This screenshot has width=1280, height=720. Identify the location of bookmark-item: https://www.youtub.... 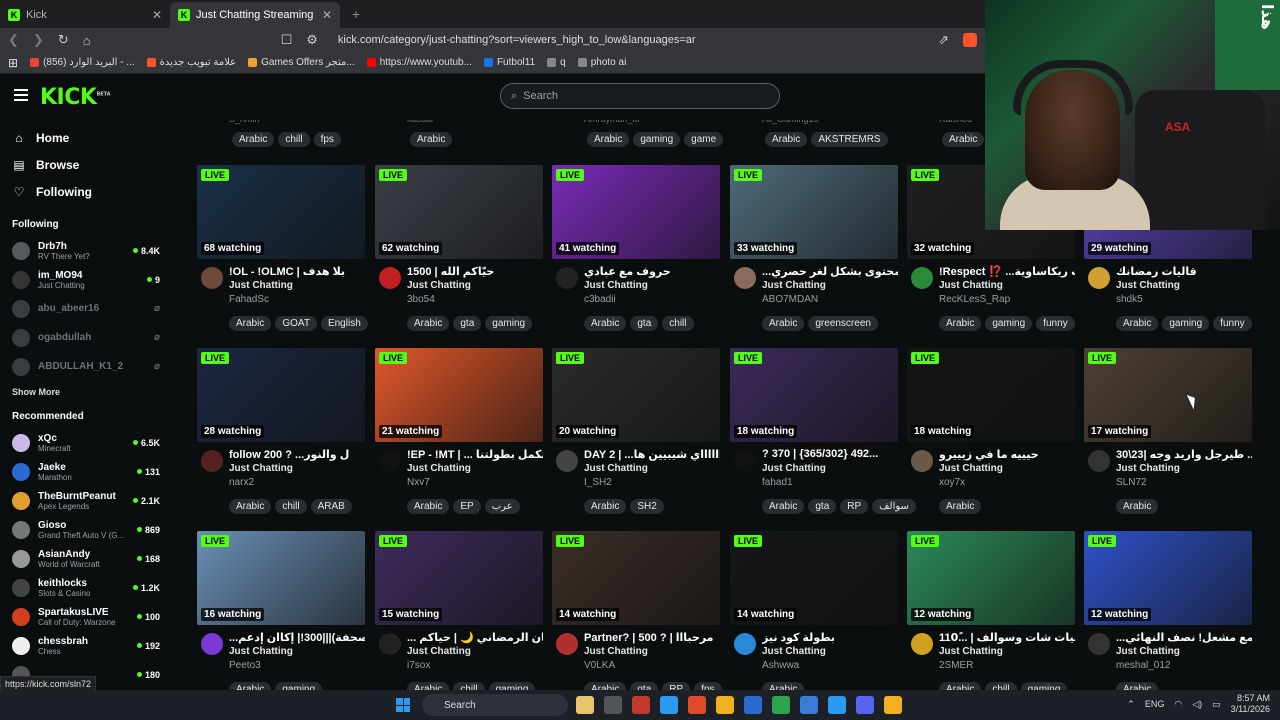
(419, 62).